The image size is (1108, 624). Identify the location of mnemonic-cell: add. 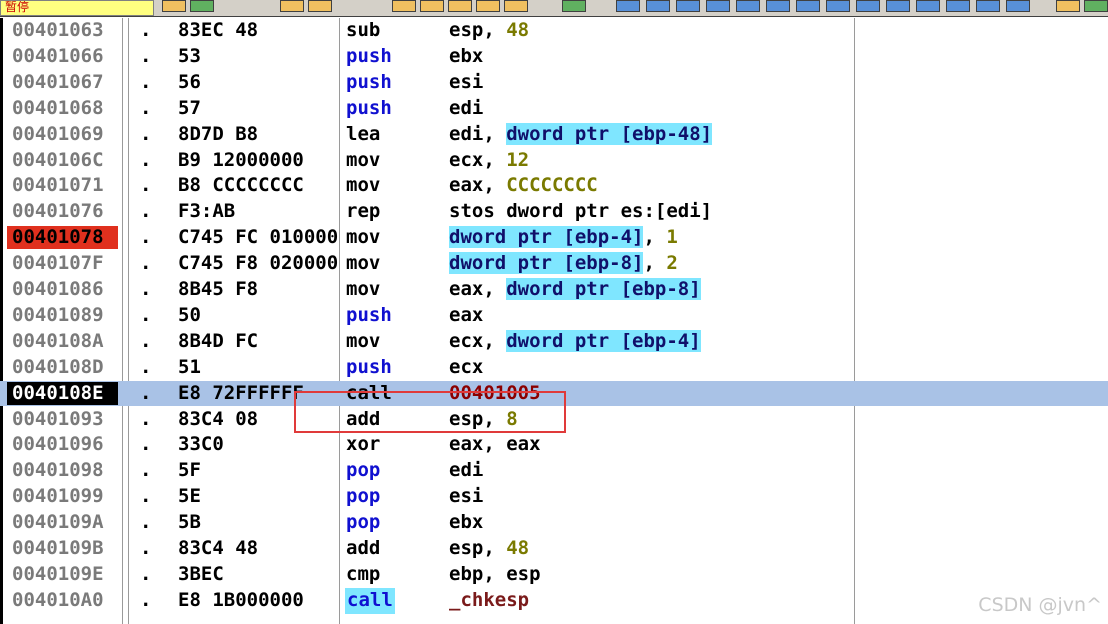
(363, 549).